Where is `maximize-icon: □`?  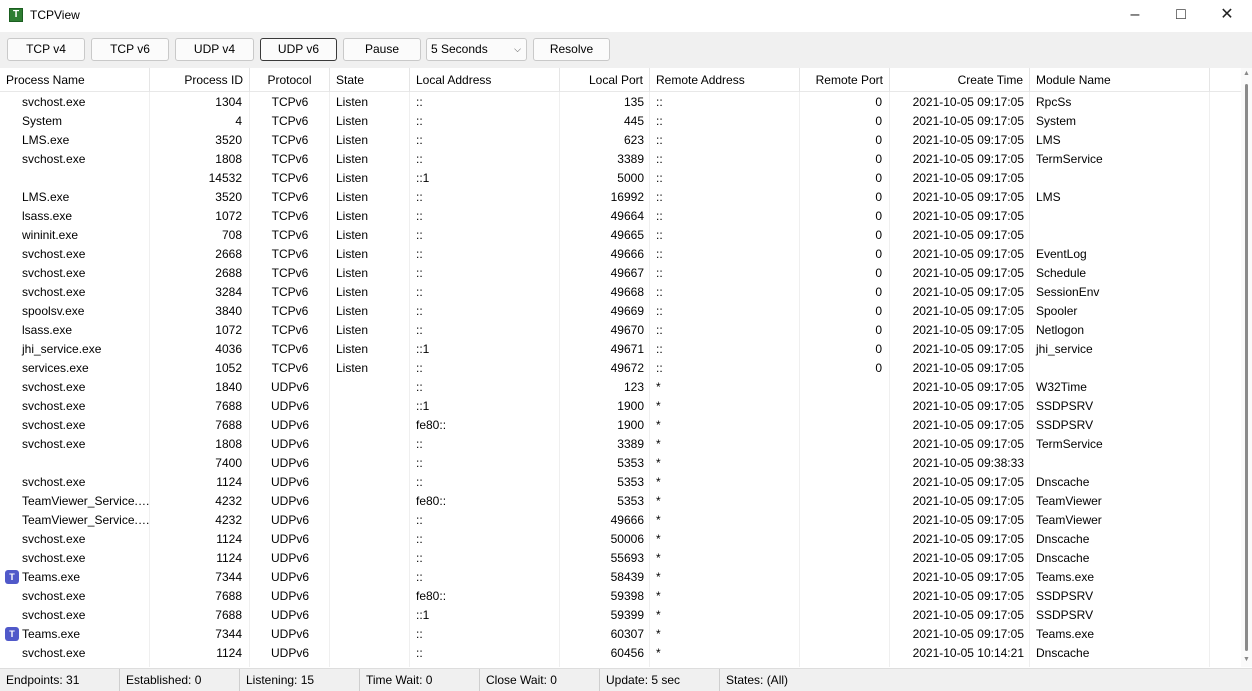
maximize-icon: □ is located at coordinates (1181, 16).